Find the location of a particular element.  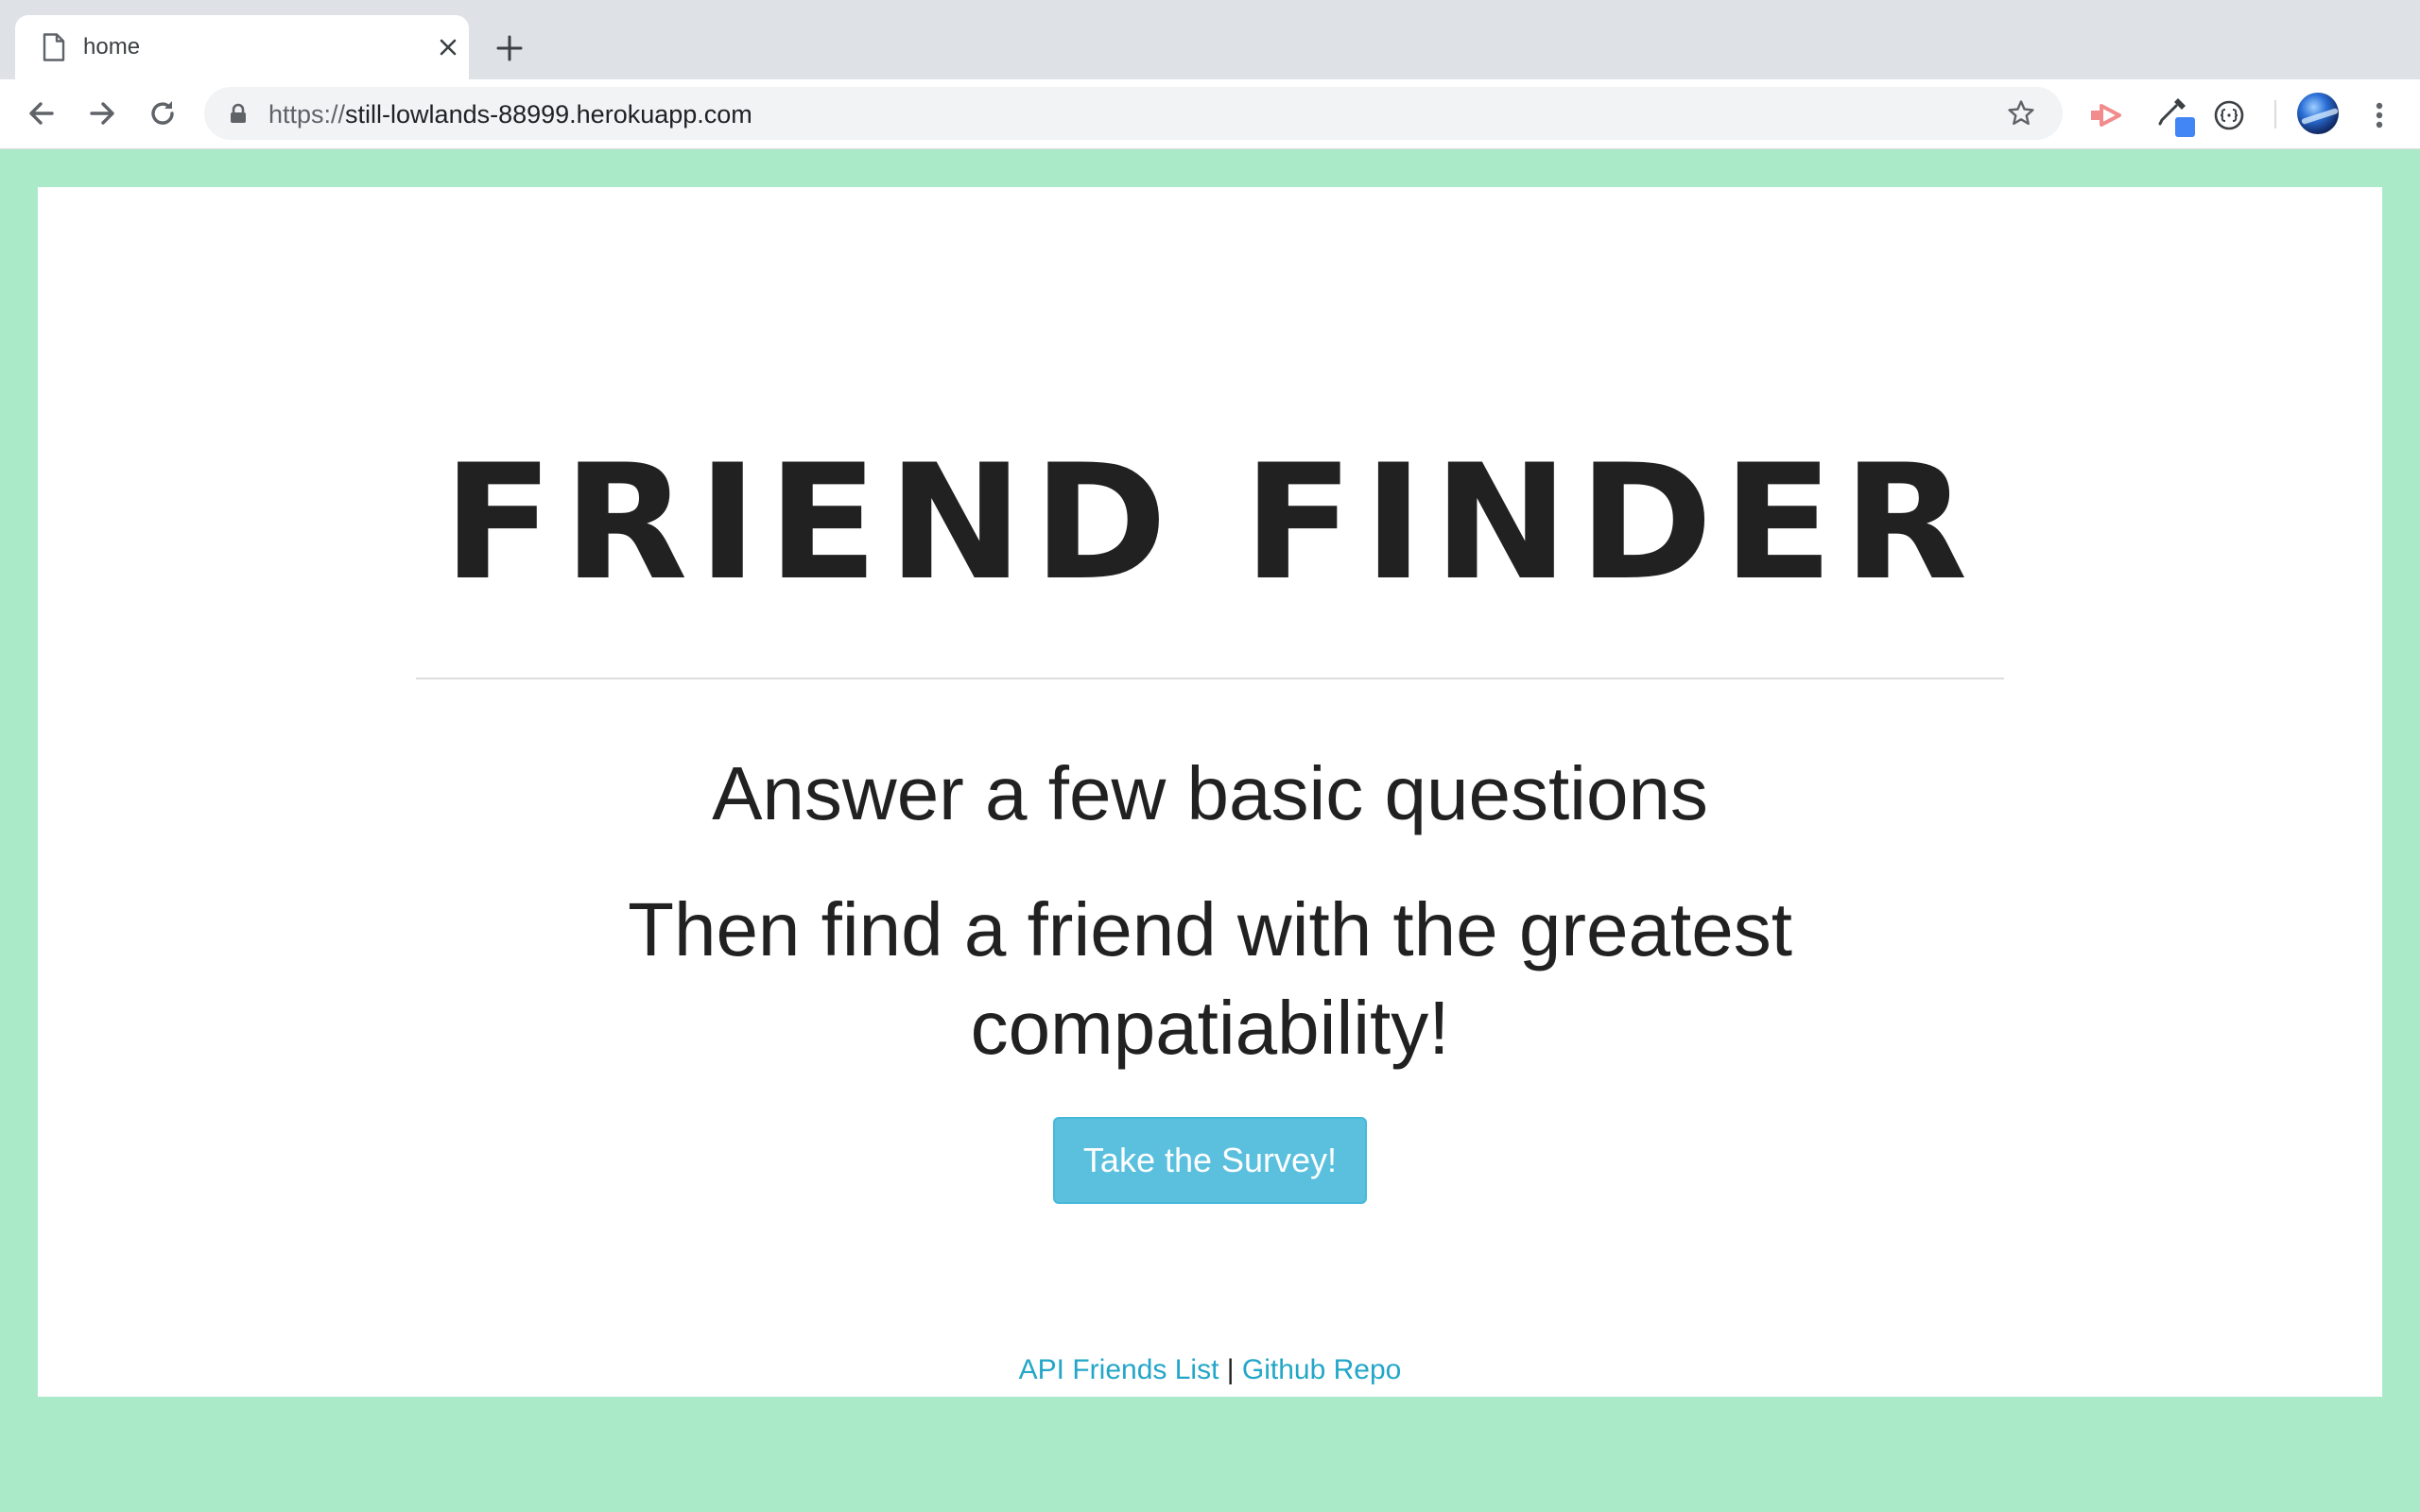

api-friends-list-link: API Friends List is located at coordinates (1119, 1369).